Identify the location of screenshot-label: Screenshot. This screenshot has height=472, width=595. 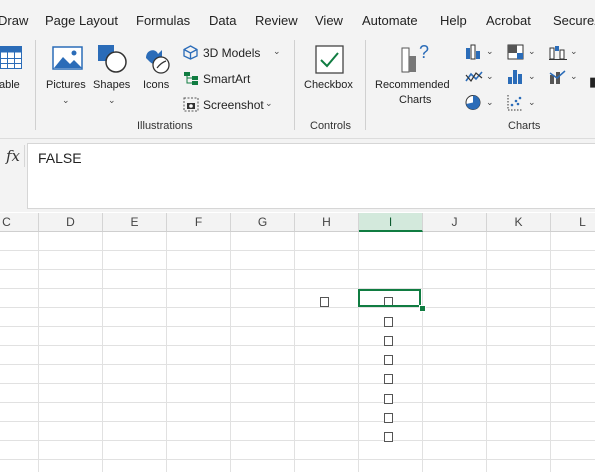
(233, 105).